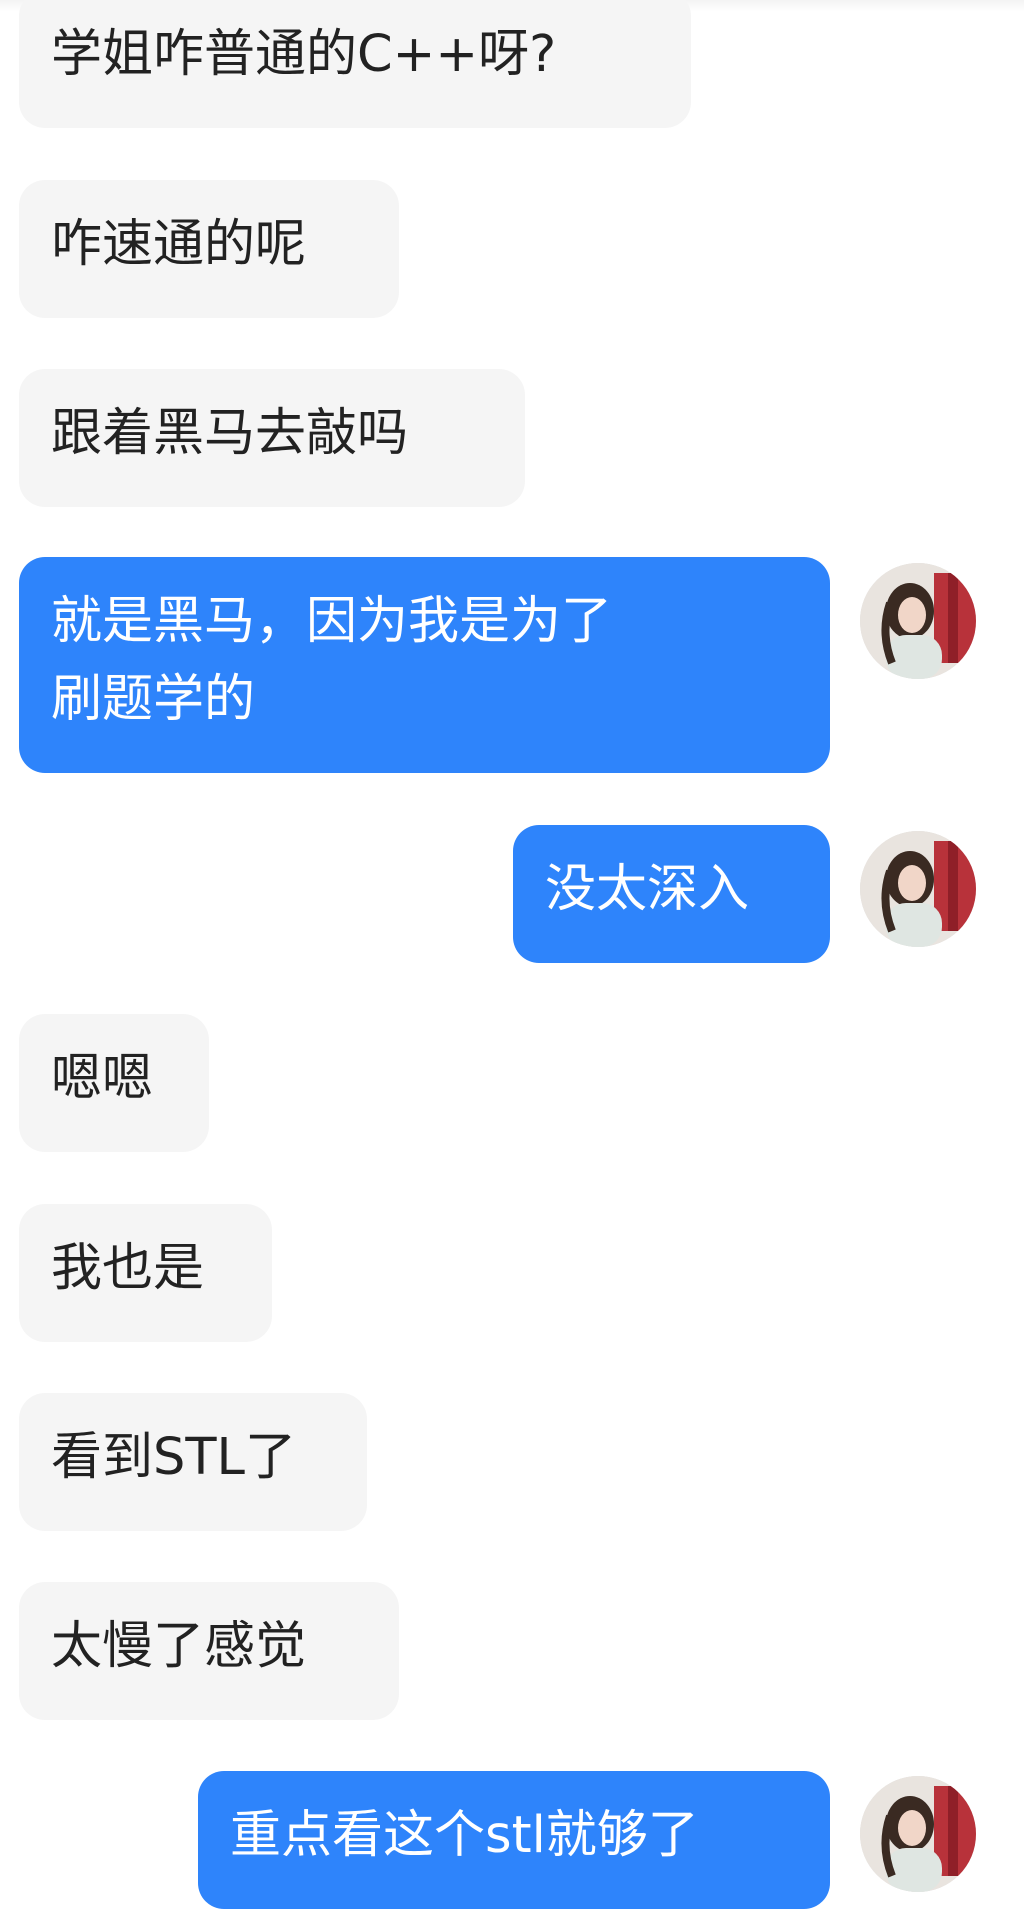 The height and width of the screenshot is (1912, 1024). I want to click on message-bubble-sent: 没太深入, so click(671, 894).